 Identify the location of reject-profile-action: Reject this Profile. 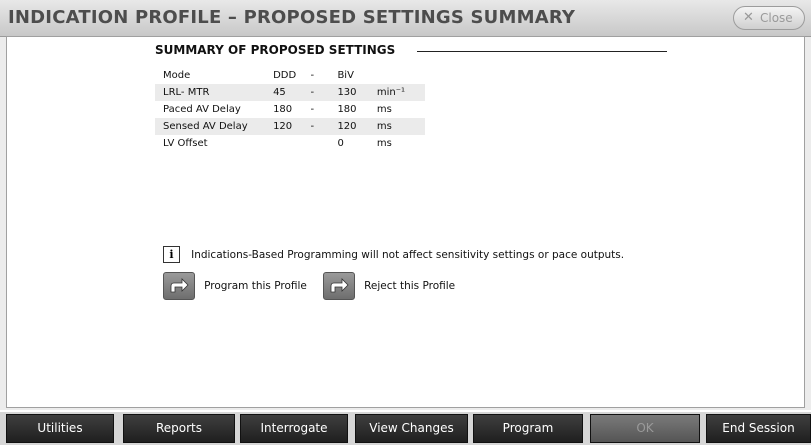
(389, 286).